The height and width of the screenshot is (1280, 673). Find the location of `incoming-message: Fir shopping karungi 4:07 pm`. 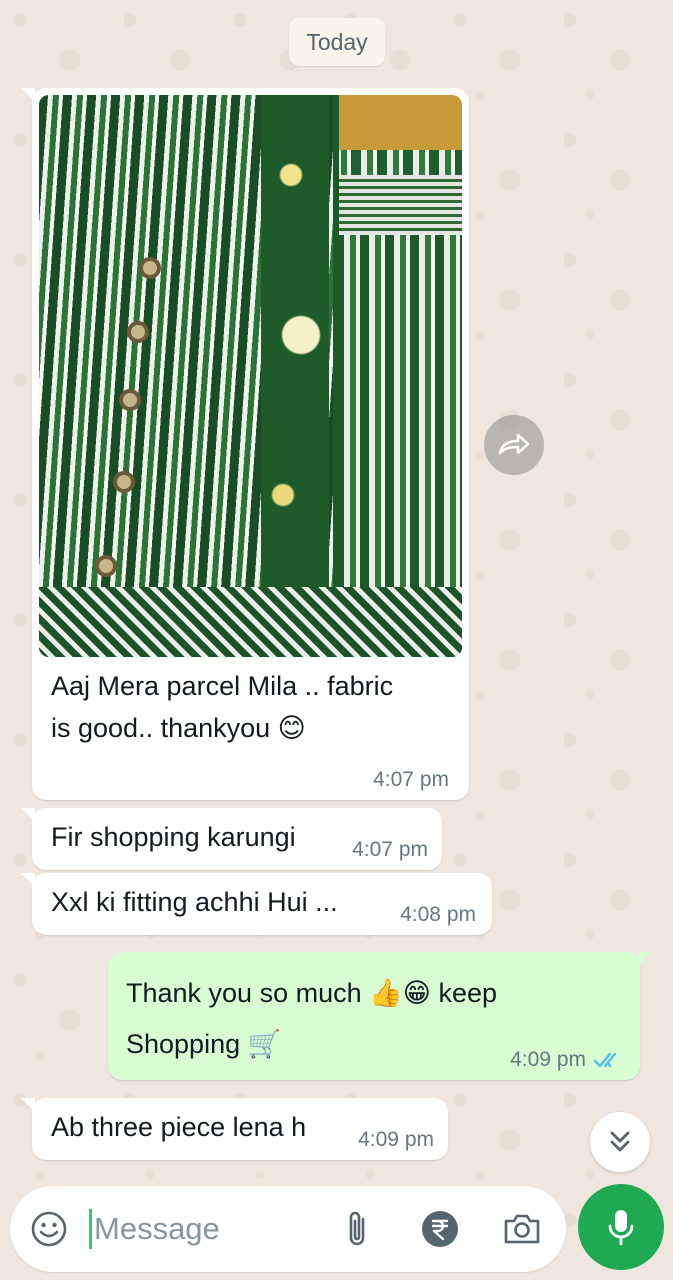

incoming-message: Fir shopping karungi 4:07 pm is located at coordinates (231, 839).